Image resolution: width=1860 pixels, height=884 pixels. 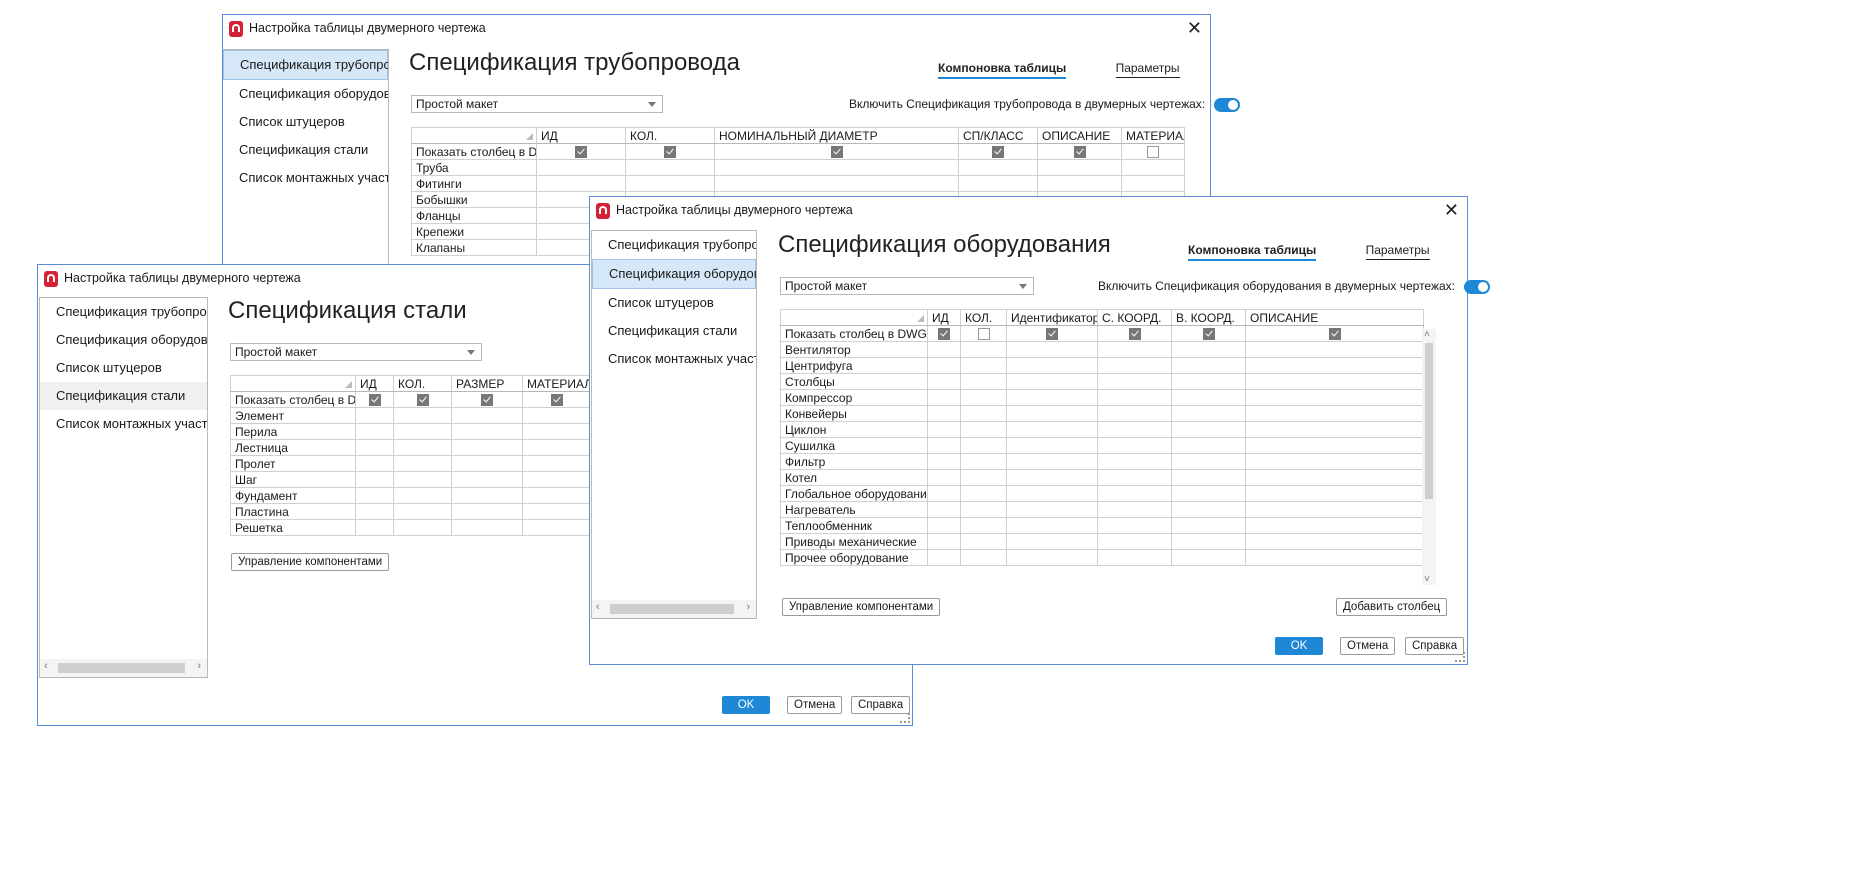 What do you see at coordinates (798, 183) in the screenshot?
I see `table-row: Фитинги` at bounding box center [798, 183].